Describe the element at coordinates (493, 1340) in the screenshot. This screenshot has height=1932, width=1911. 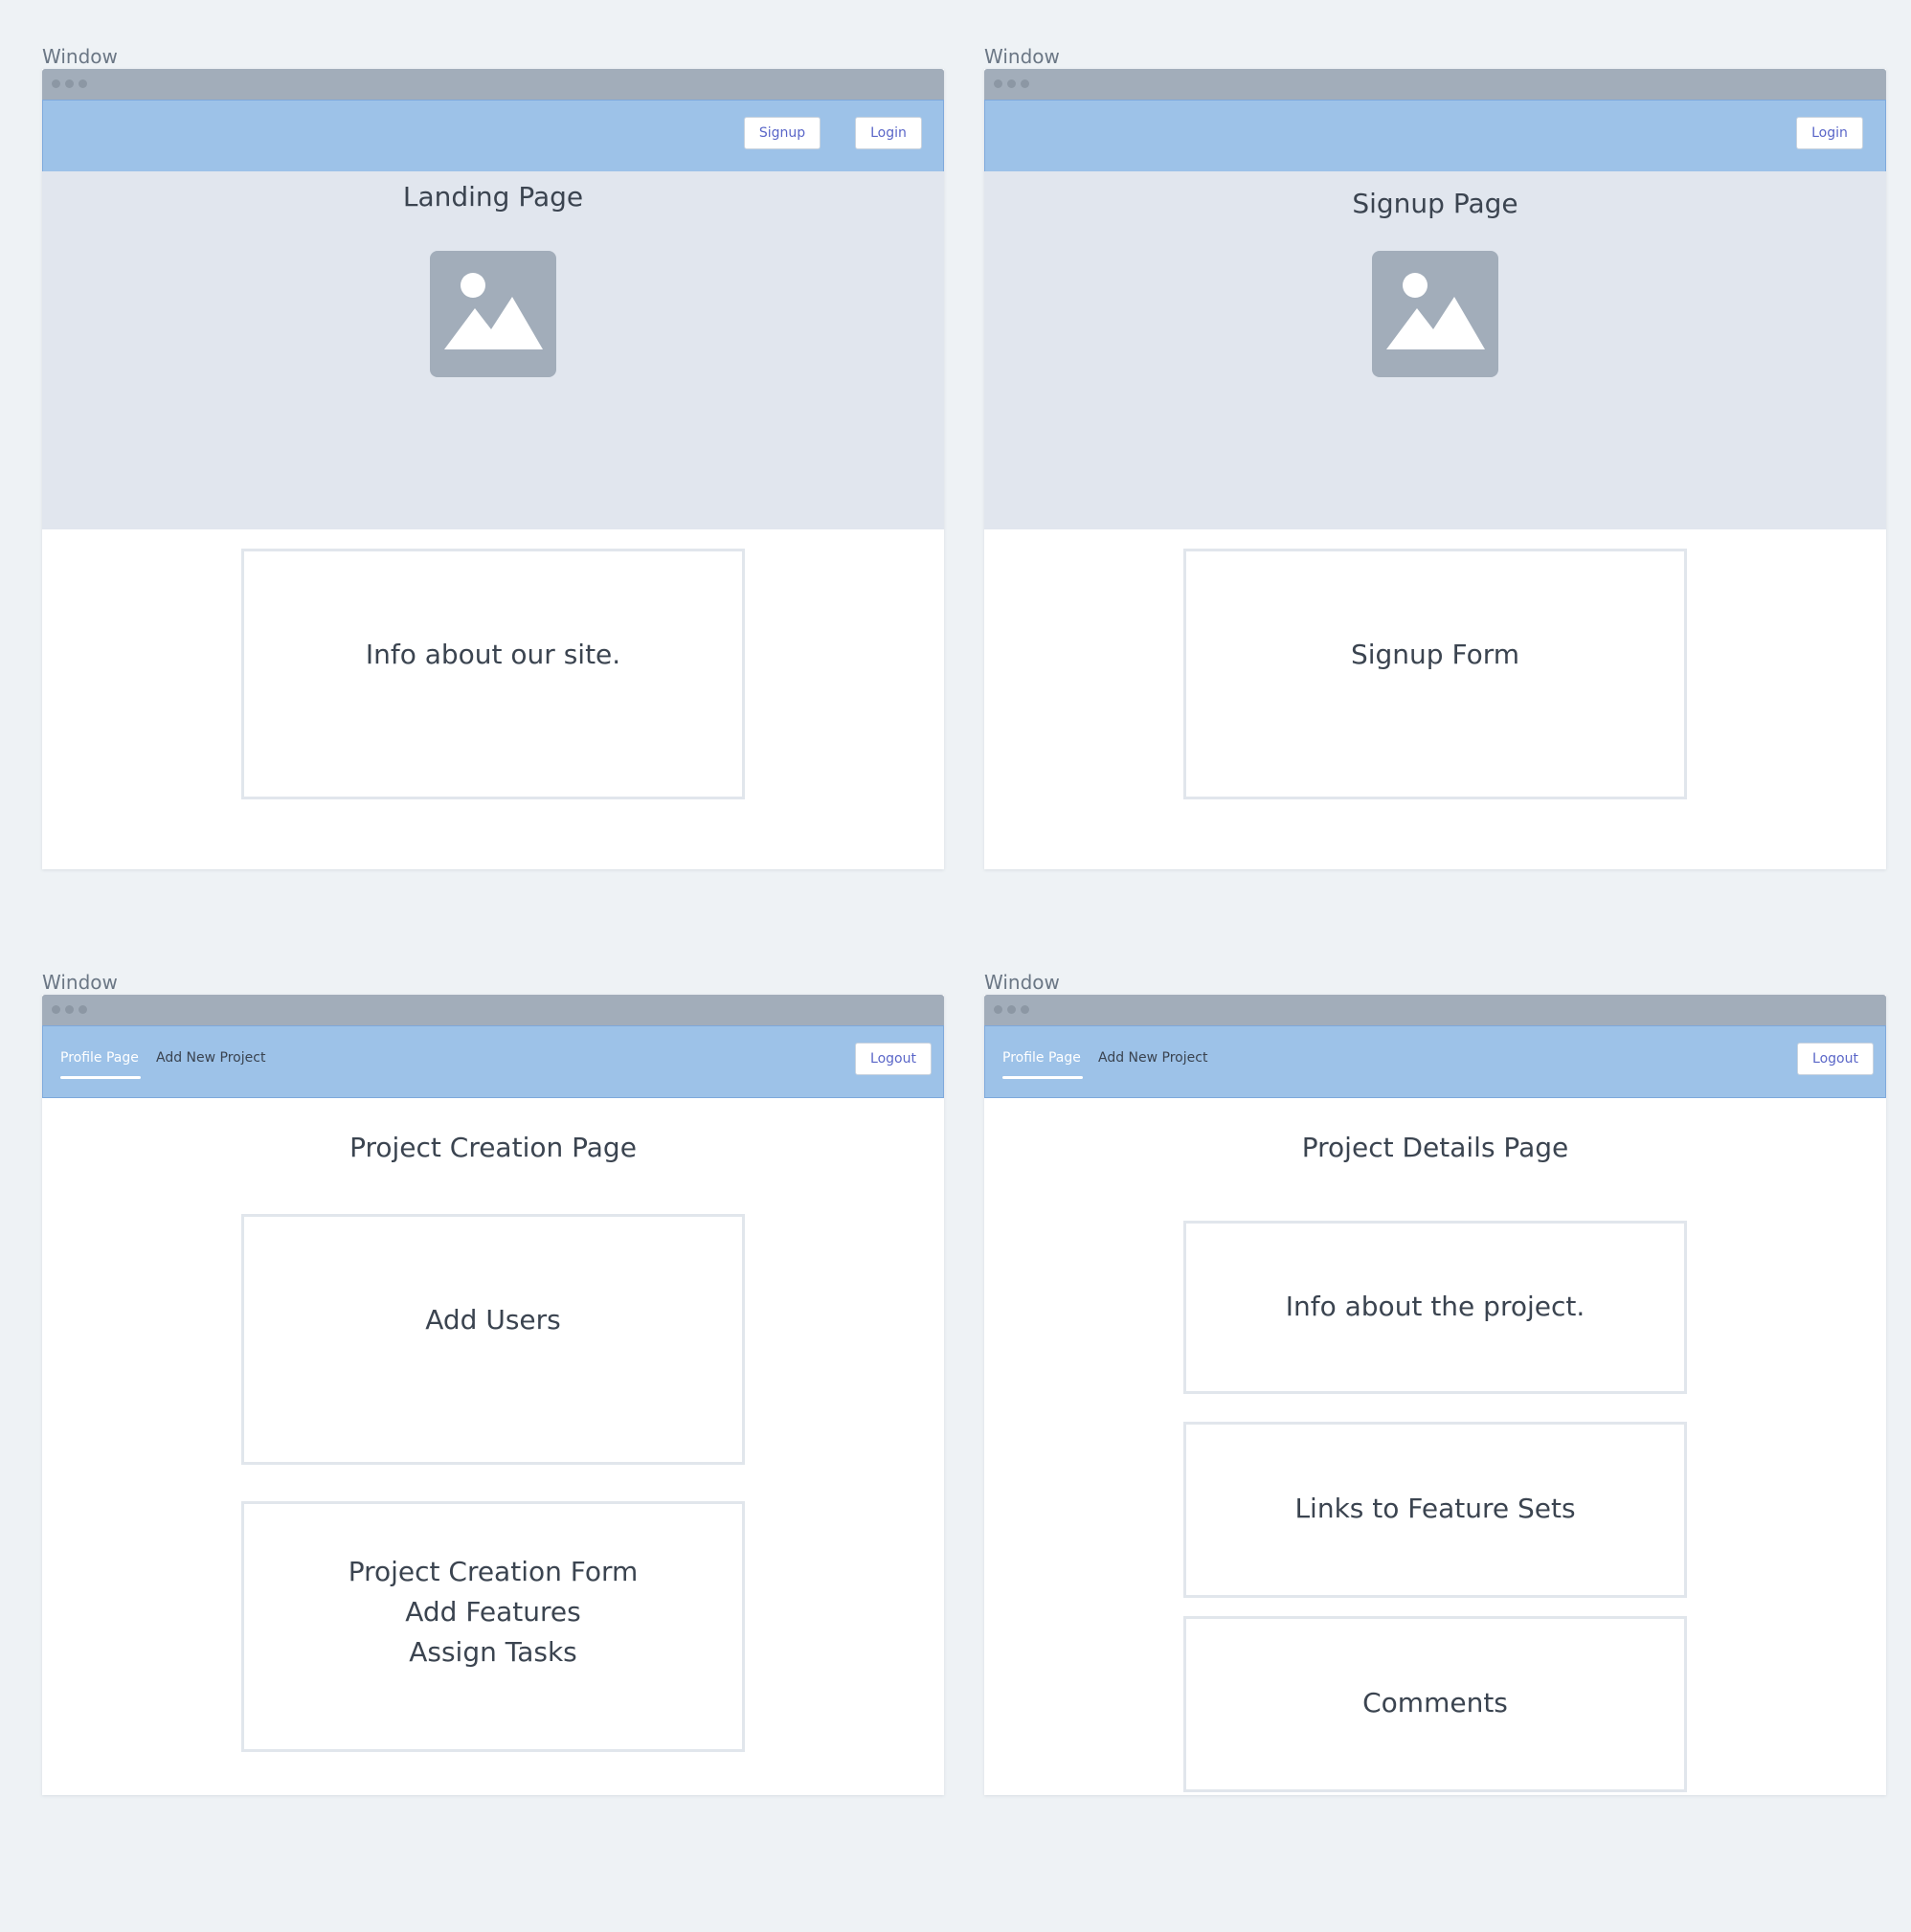
I see `add-users-box: Add Users` at that location.